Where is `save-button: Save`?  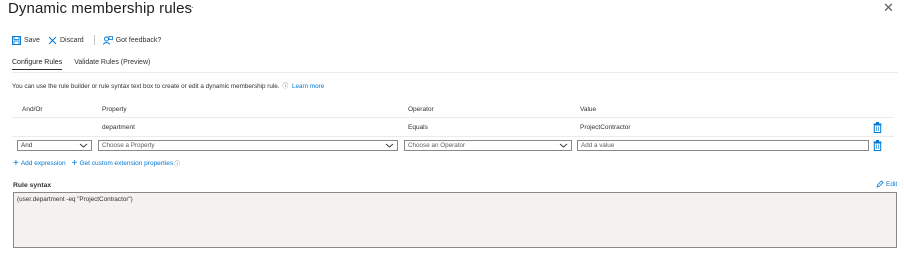 save-button: Save is located at coordinates (26, 40).